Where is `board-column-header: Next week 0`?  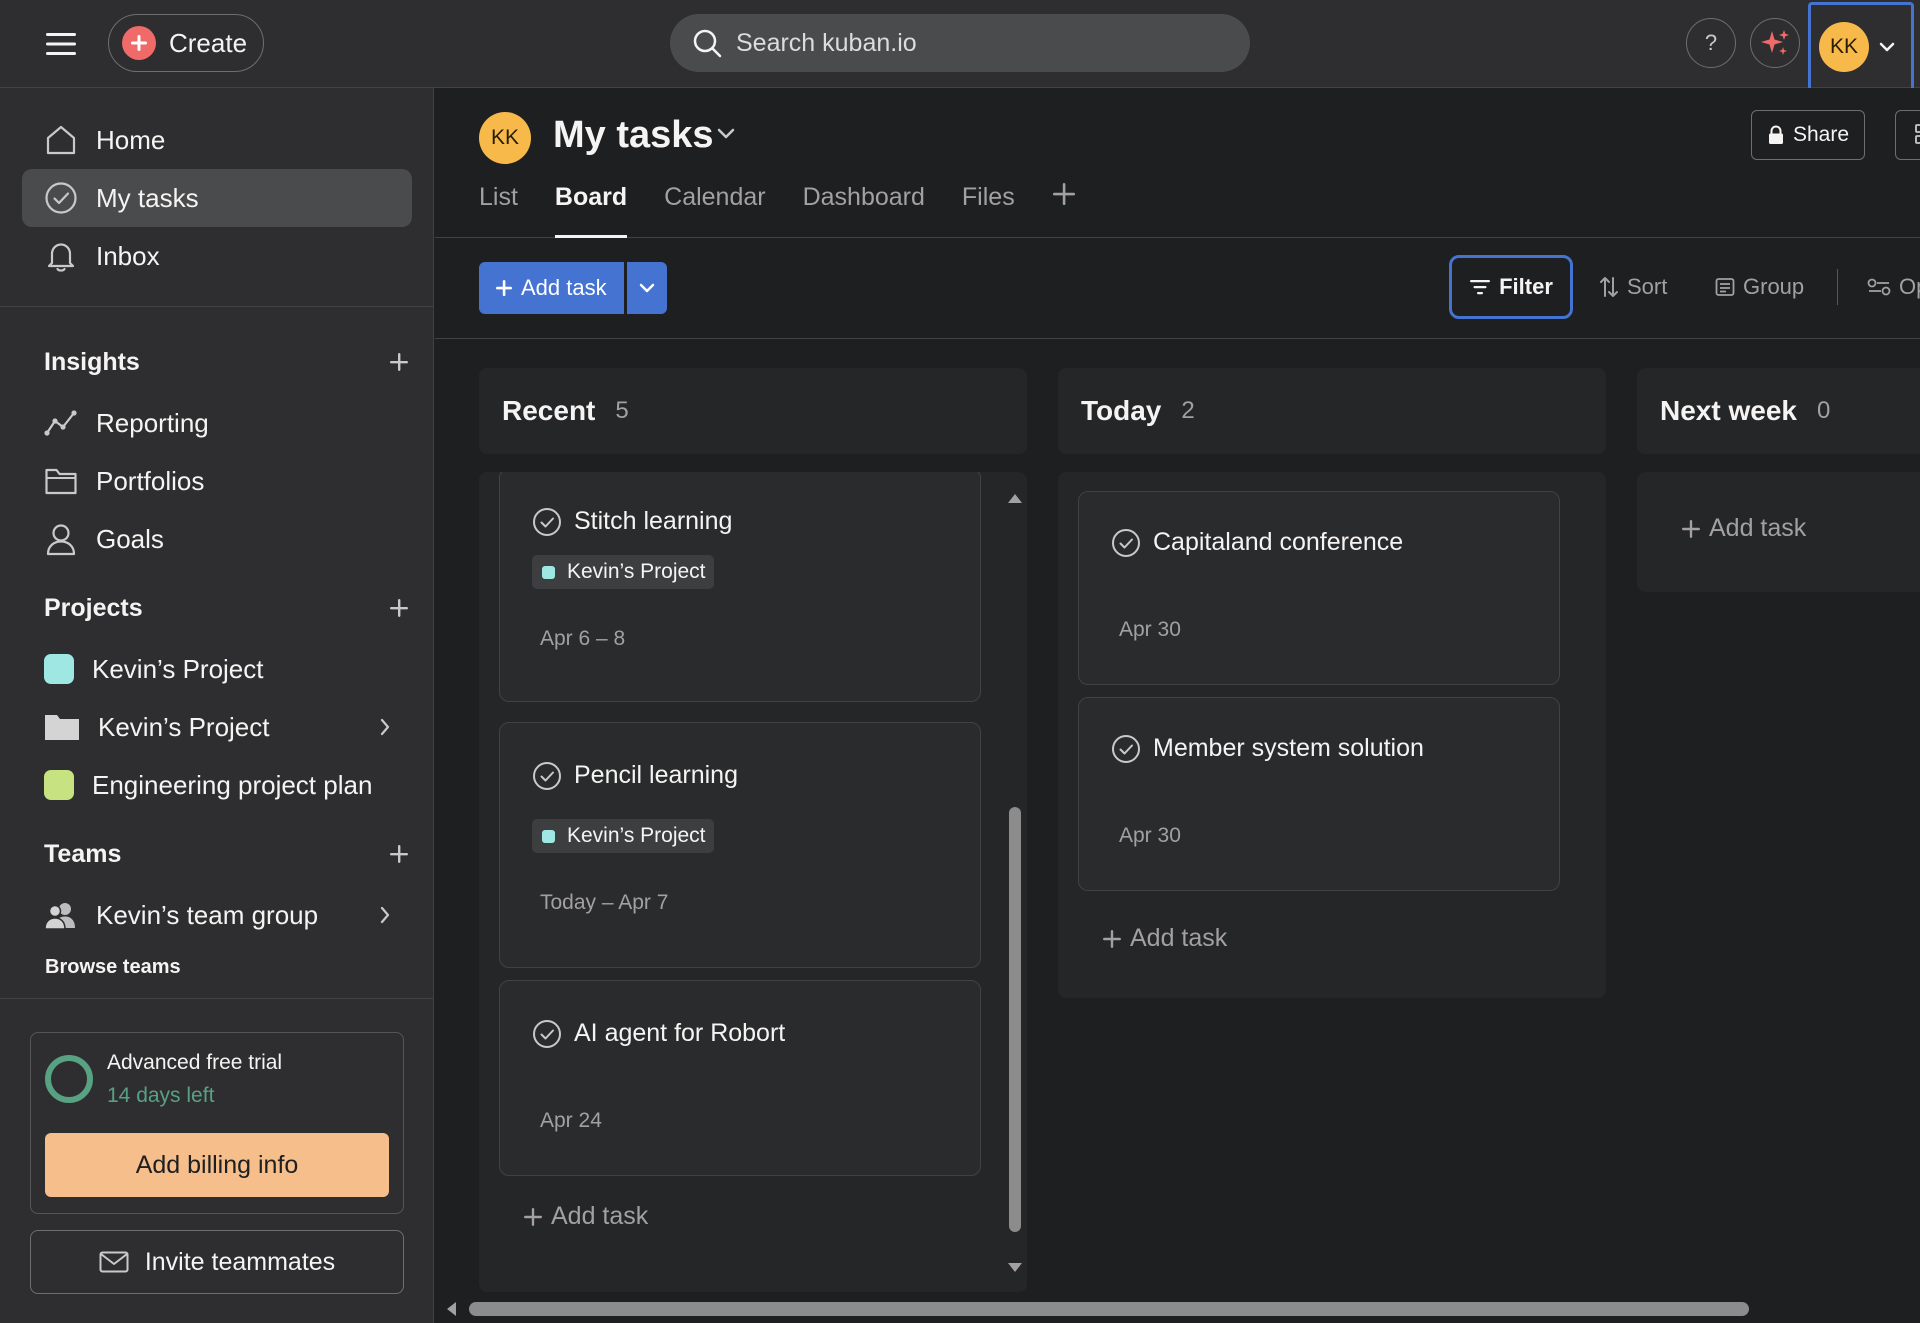 board-column-header: Next week 0 is located at coordinates (1778, 411).